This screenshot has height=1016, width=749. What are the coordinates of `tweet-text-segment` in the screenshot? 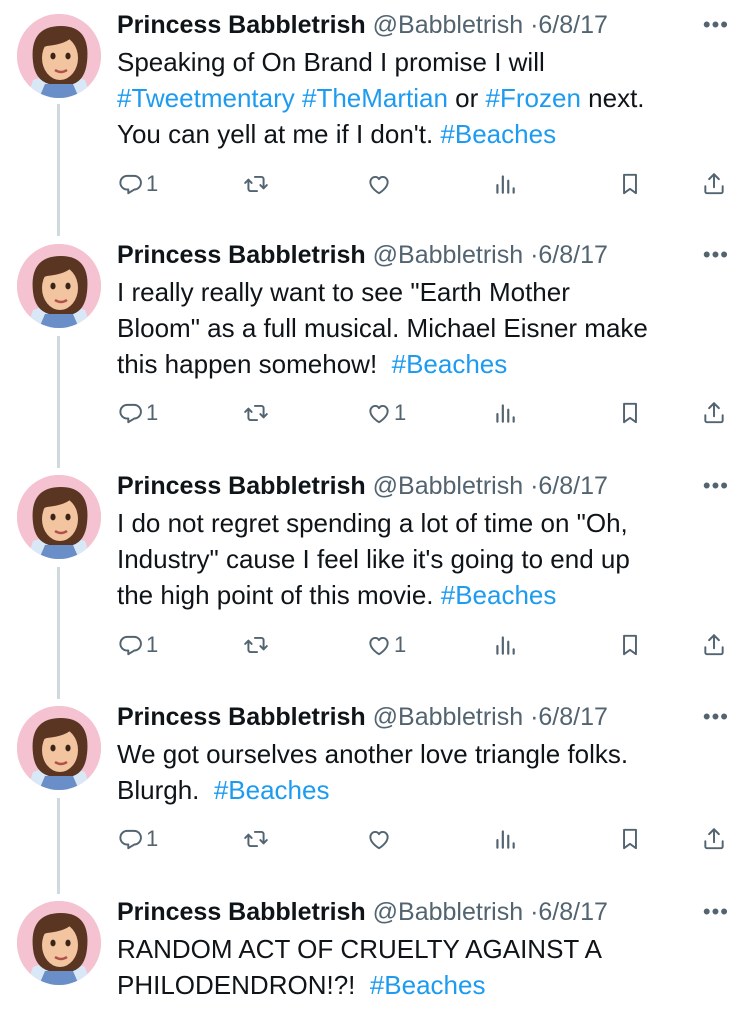 It's located at (298, 98).